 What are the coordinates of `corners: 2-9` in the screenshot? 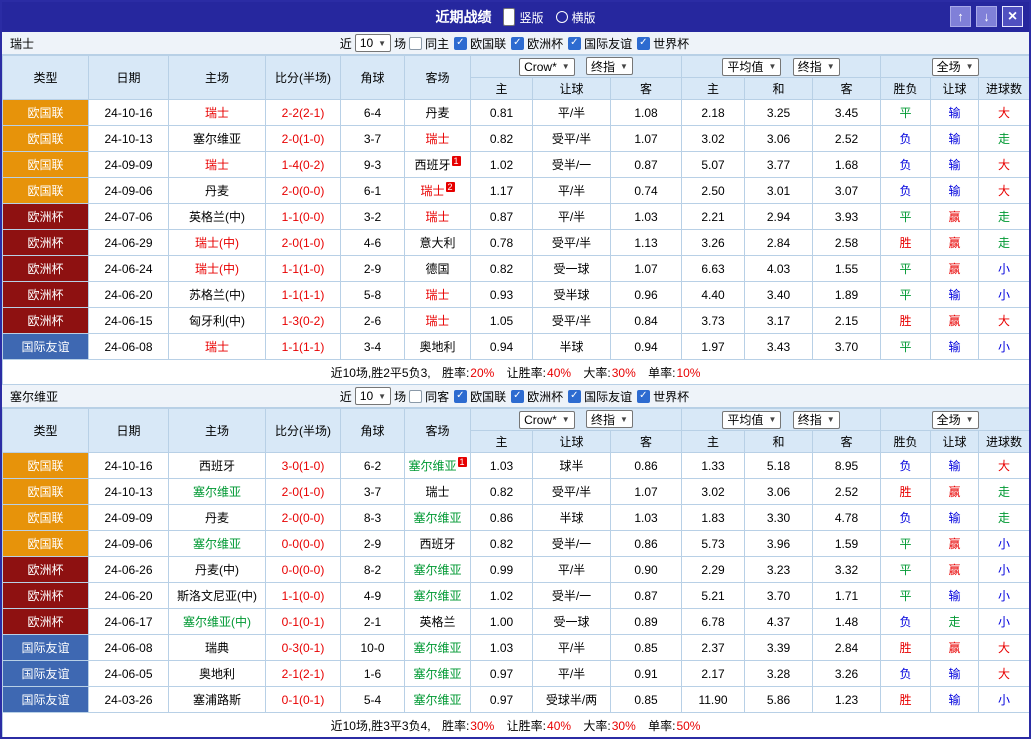 It's located at (372, 543).